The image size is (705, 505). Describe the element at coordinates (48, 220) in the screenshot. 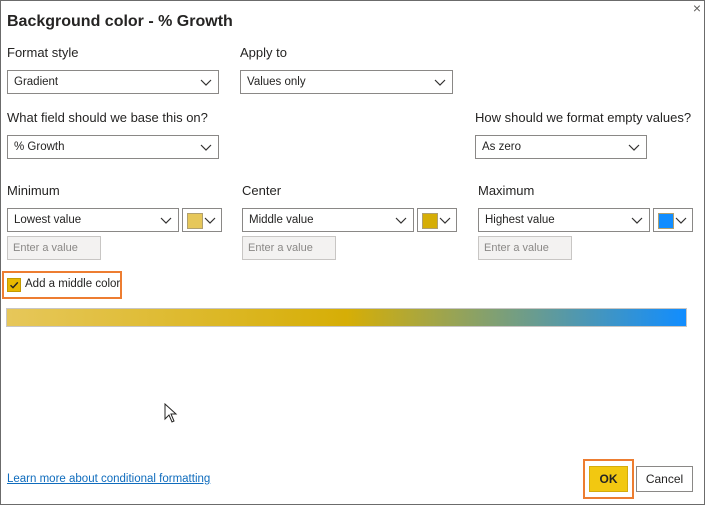

I see `minimum-value: Lowest value` at that location.